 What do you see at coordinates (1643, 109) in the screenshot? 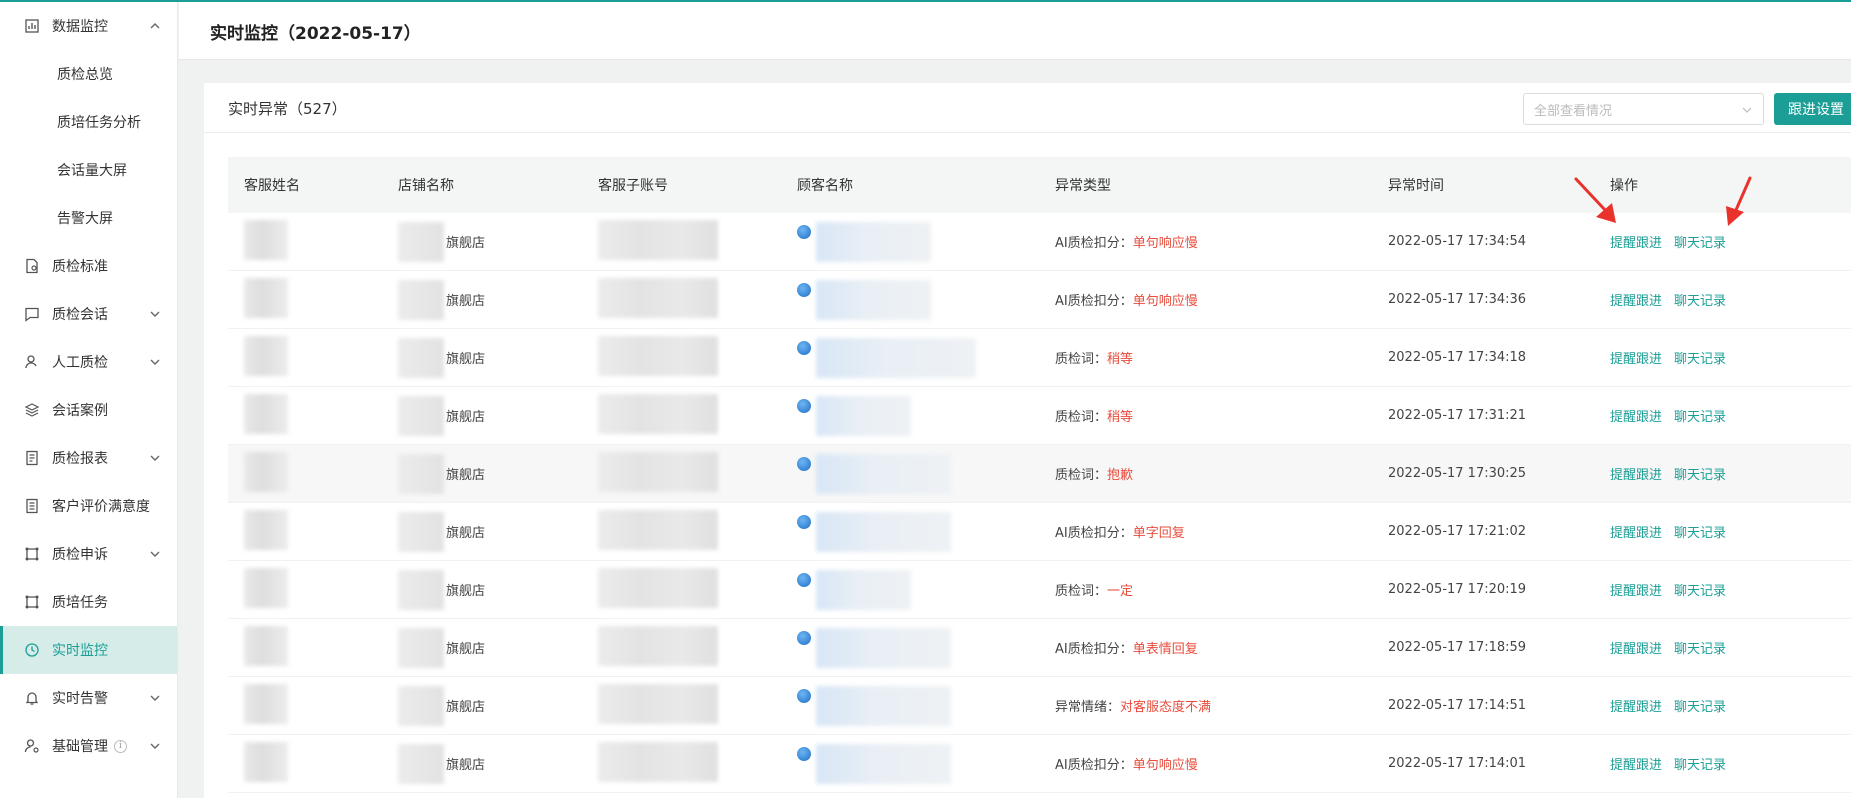
I see `view-status-select: 全部查看情况` at bounding box center [1643, 109].